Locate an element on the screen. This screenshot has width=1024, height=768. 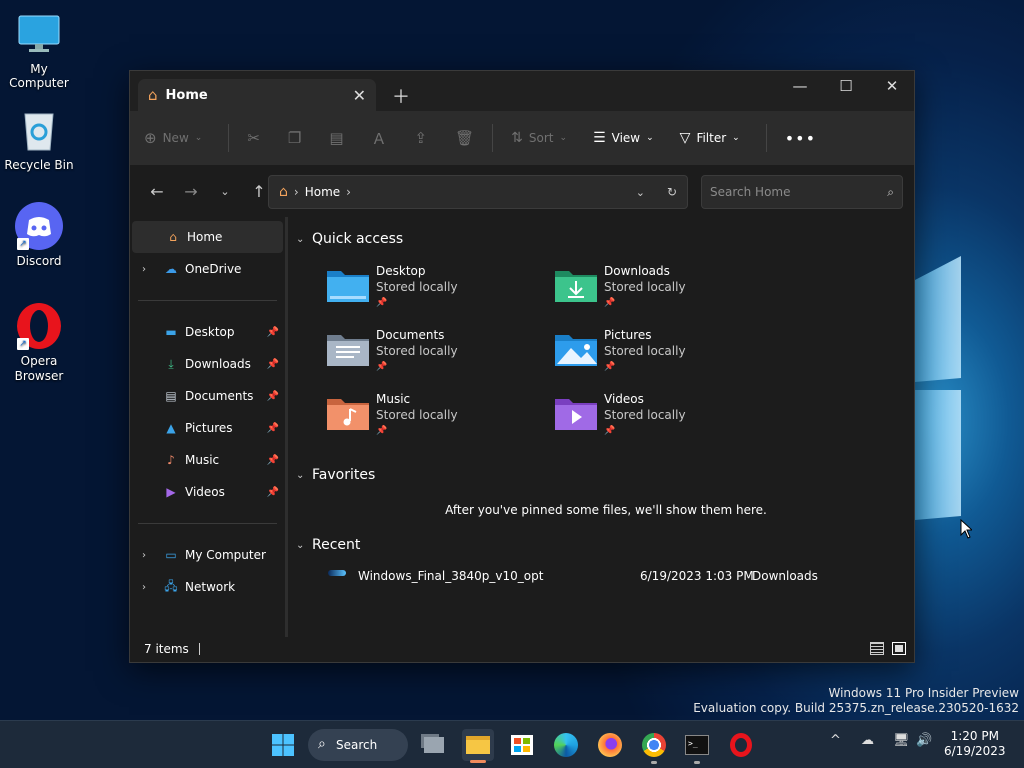
maximize-button: ☐ is located at coordinates (846, 86).